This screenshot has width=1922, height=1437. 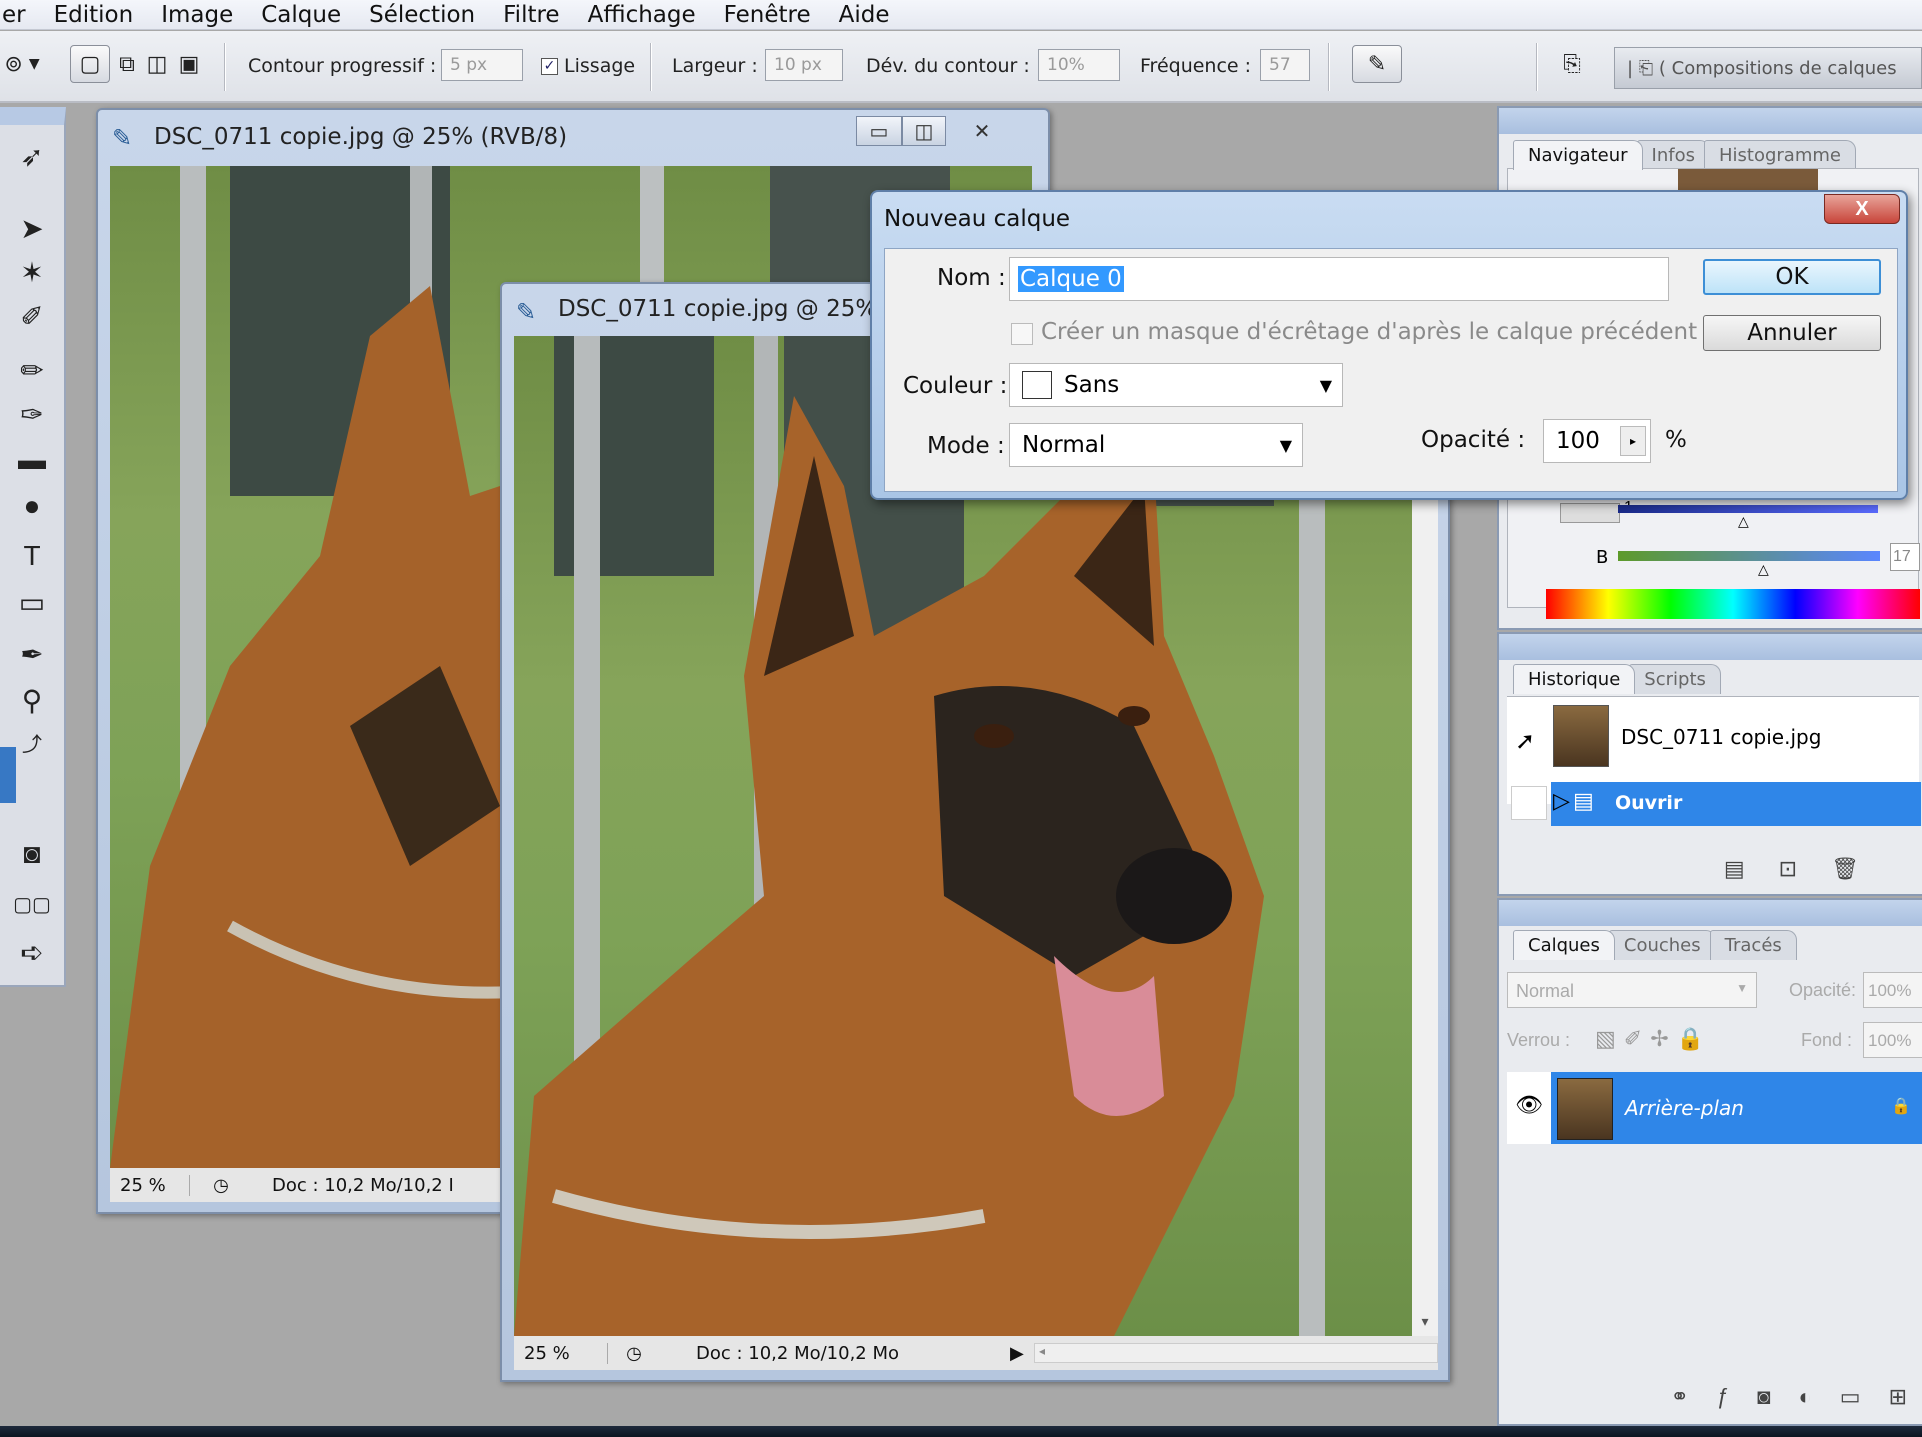 I want to click on opacity-slider-arrow-icon: ▸, so click(x=1633, y=441).